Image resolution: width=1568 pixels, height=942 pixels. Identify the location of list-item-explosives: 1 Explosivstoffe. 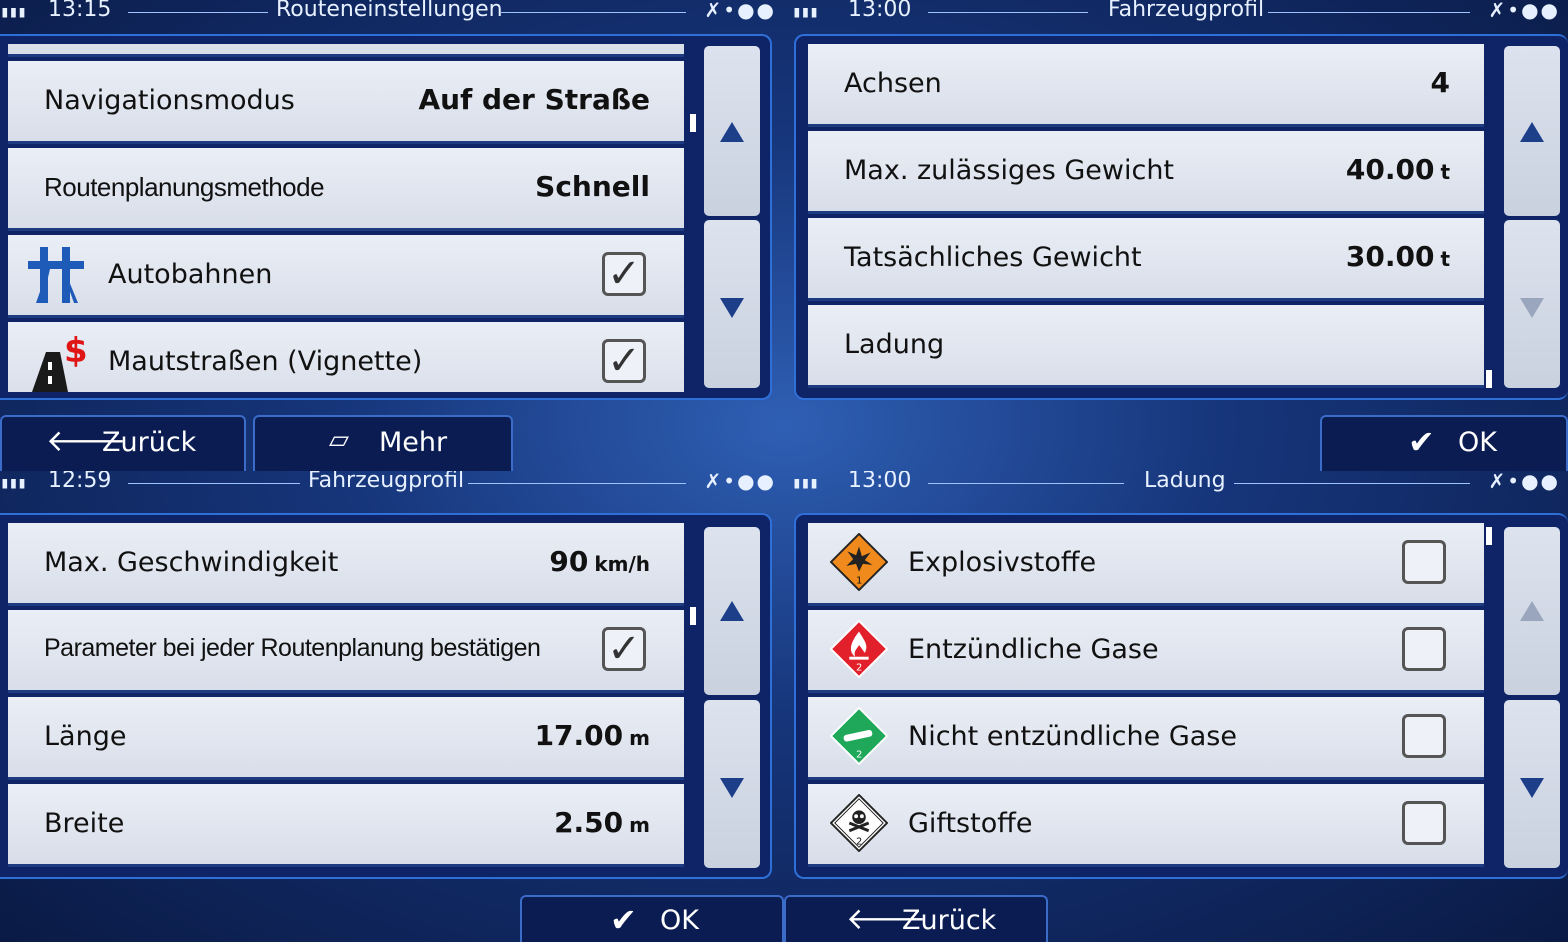
(1146, 564).